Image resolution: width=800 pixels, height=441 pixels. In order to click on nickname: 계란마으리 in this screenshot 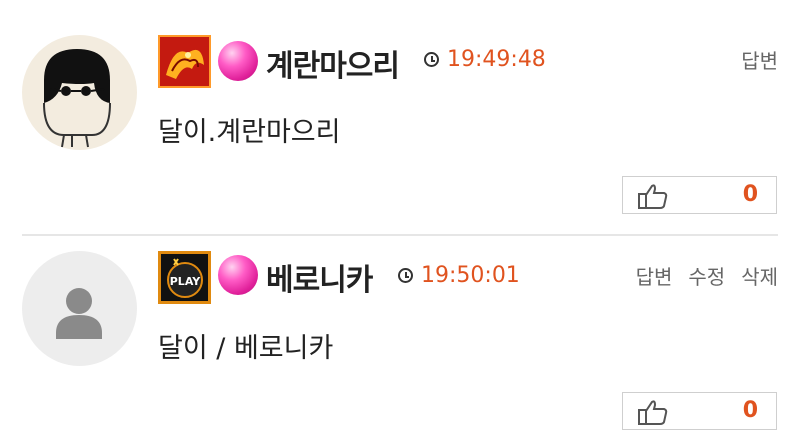, I will do `click(333, 63)`.